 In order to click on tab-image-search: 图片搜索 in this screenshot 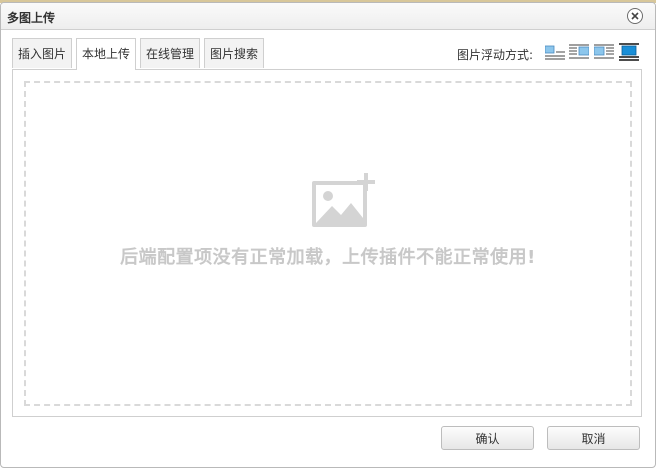, I will do `click(234, 53)`.